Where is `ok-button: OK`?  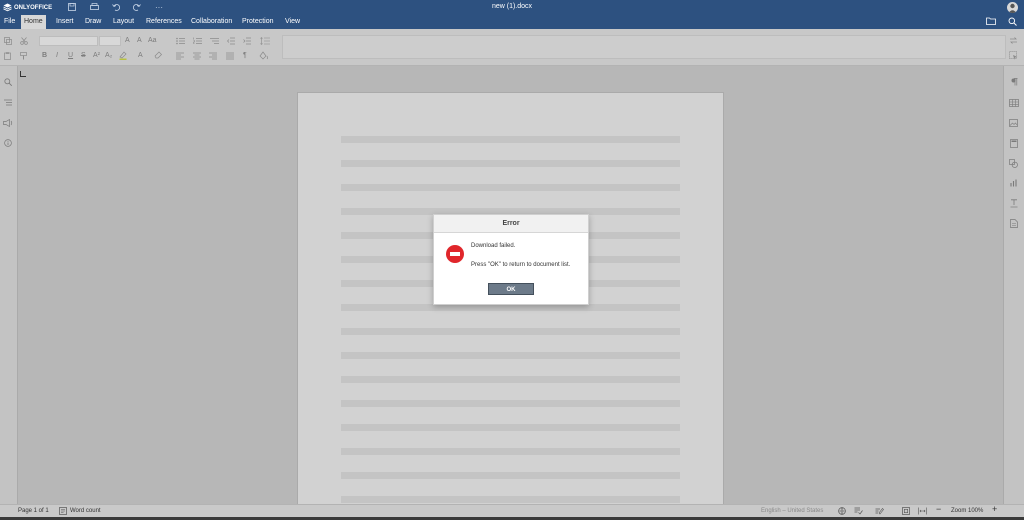 ok-button: OK is located at coordinates (511, 289).